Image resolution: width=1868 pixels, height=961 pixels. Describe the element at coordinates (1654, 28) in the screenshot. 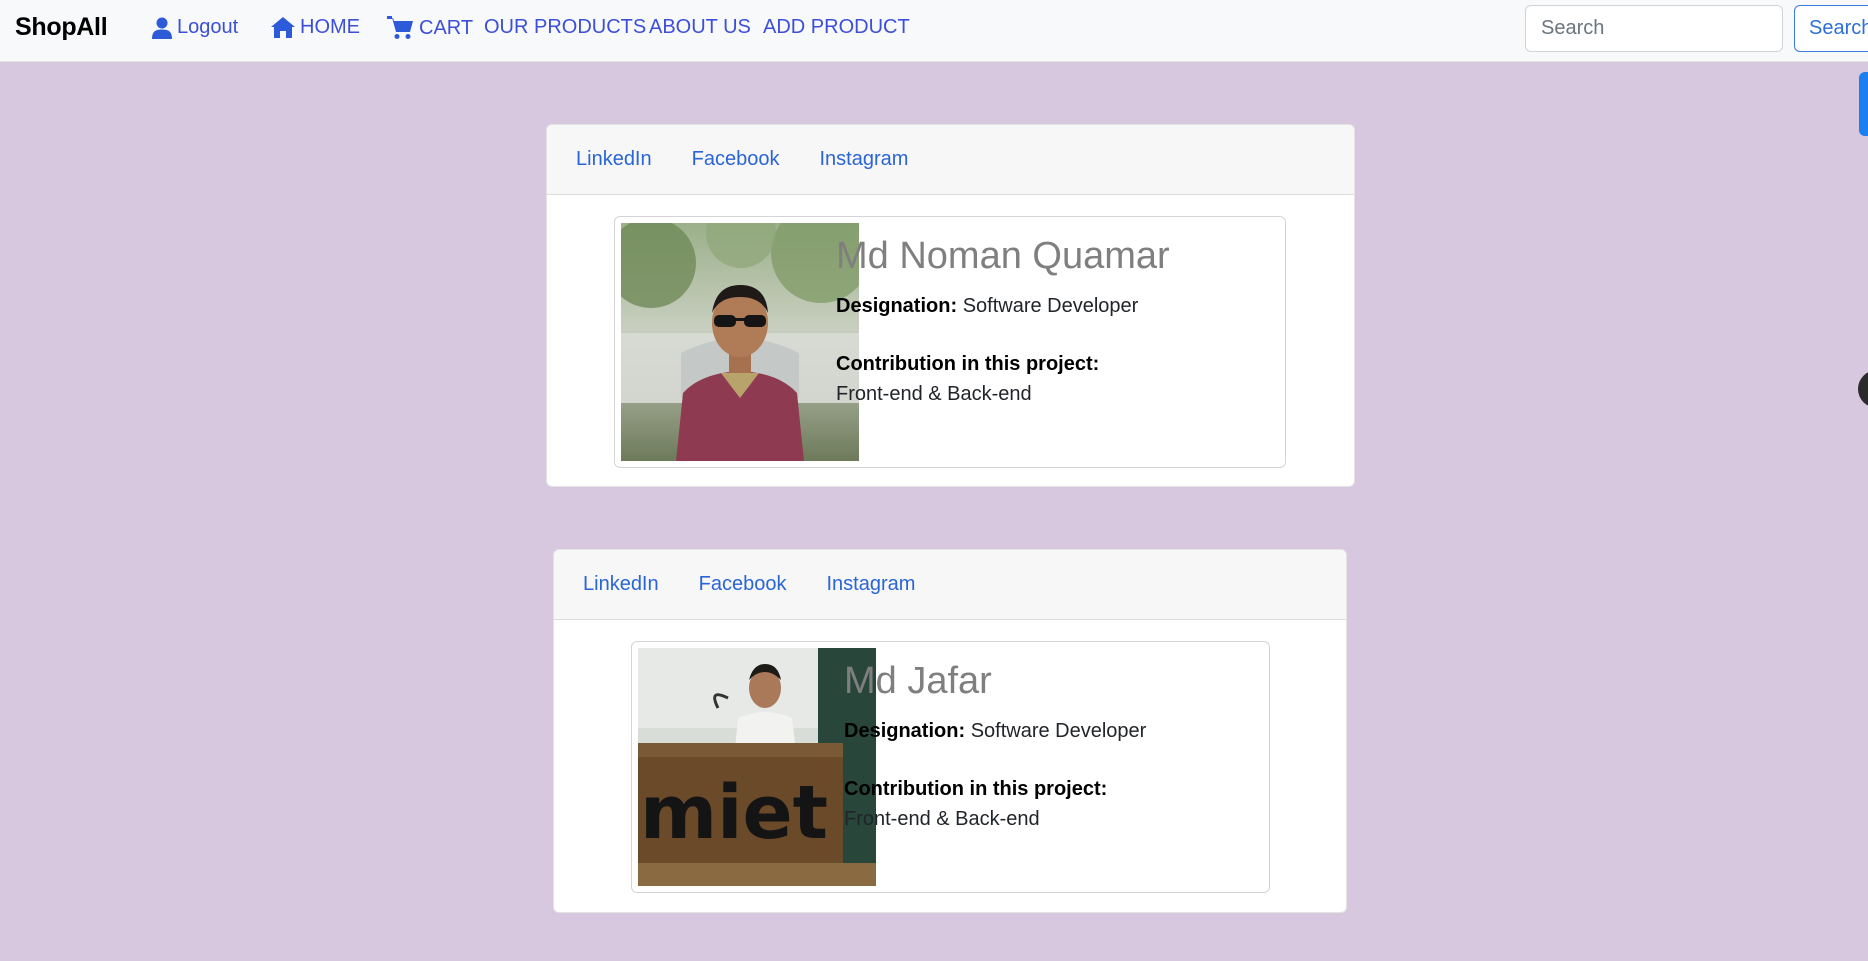

I see `search-input` at that location.